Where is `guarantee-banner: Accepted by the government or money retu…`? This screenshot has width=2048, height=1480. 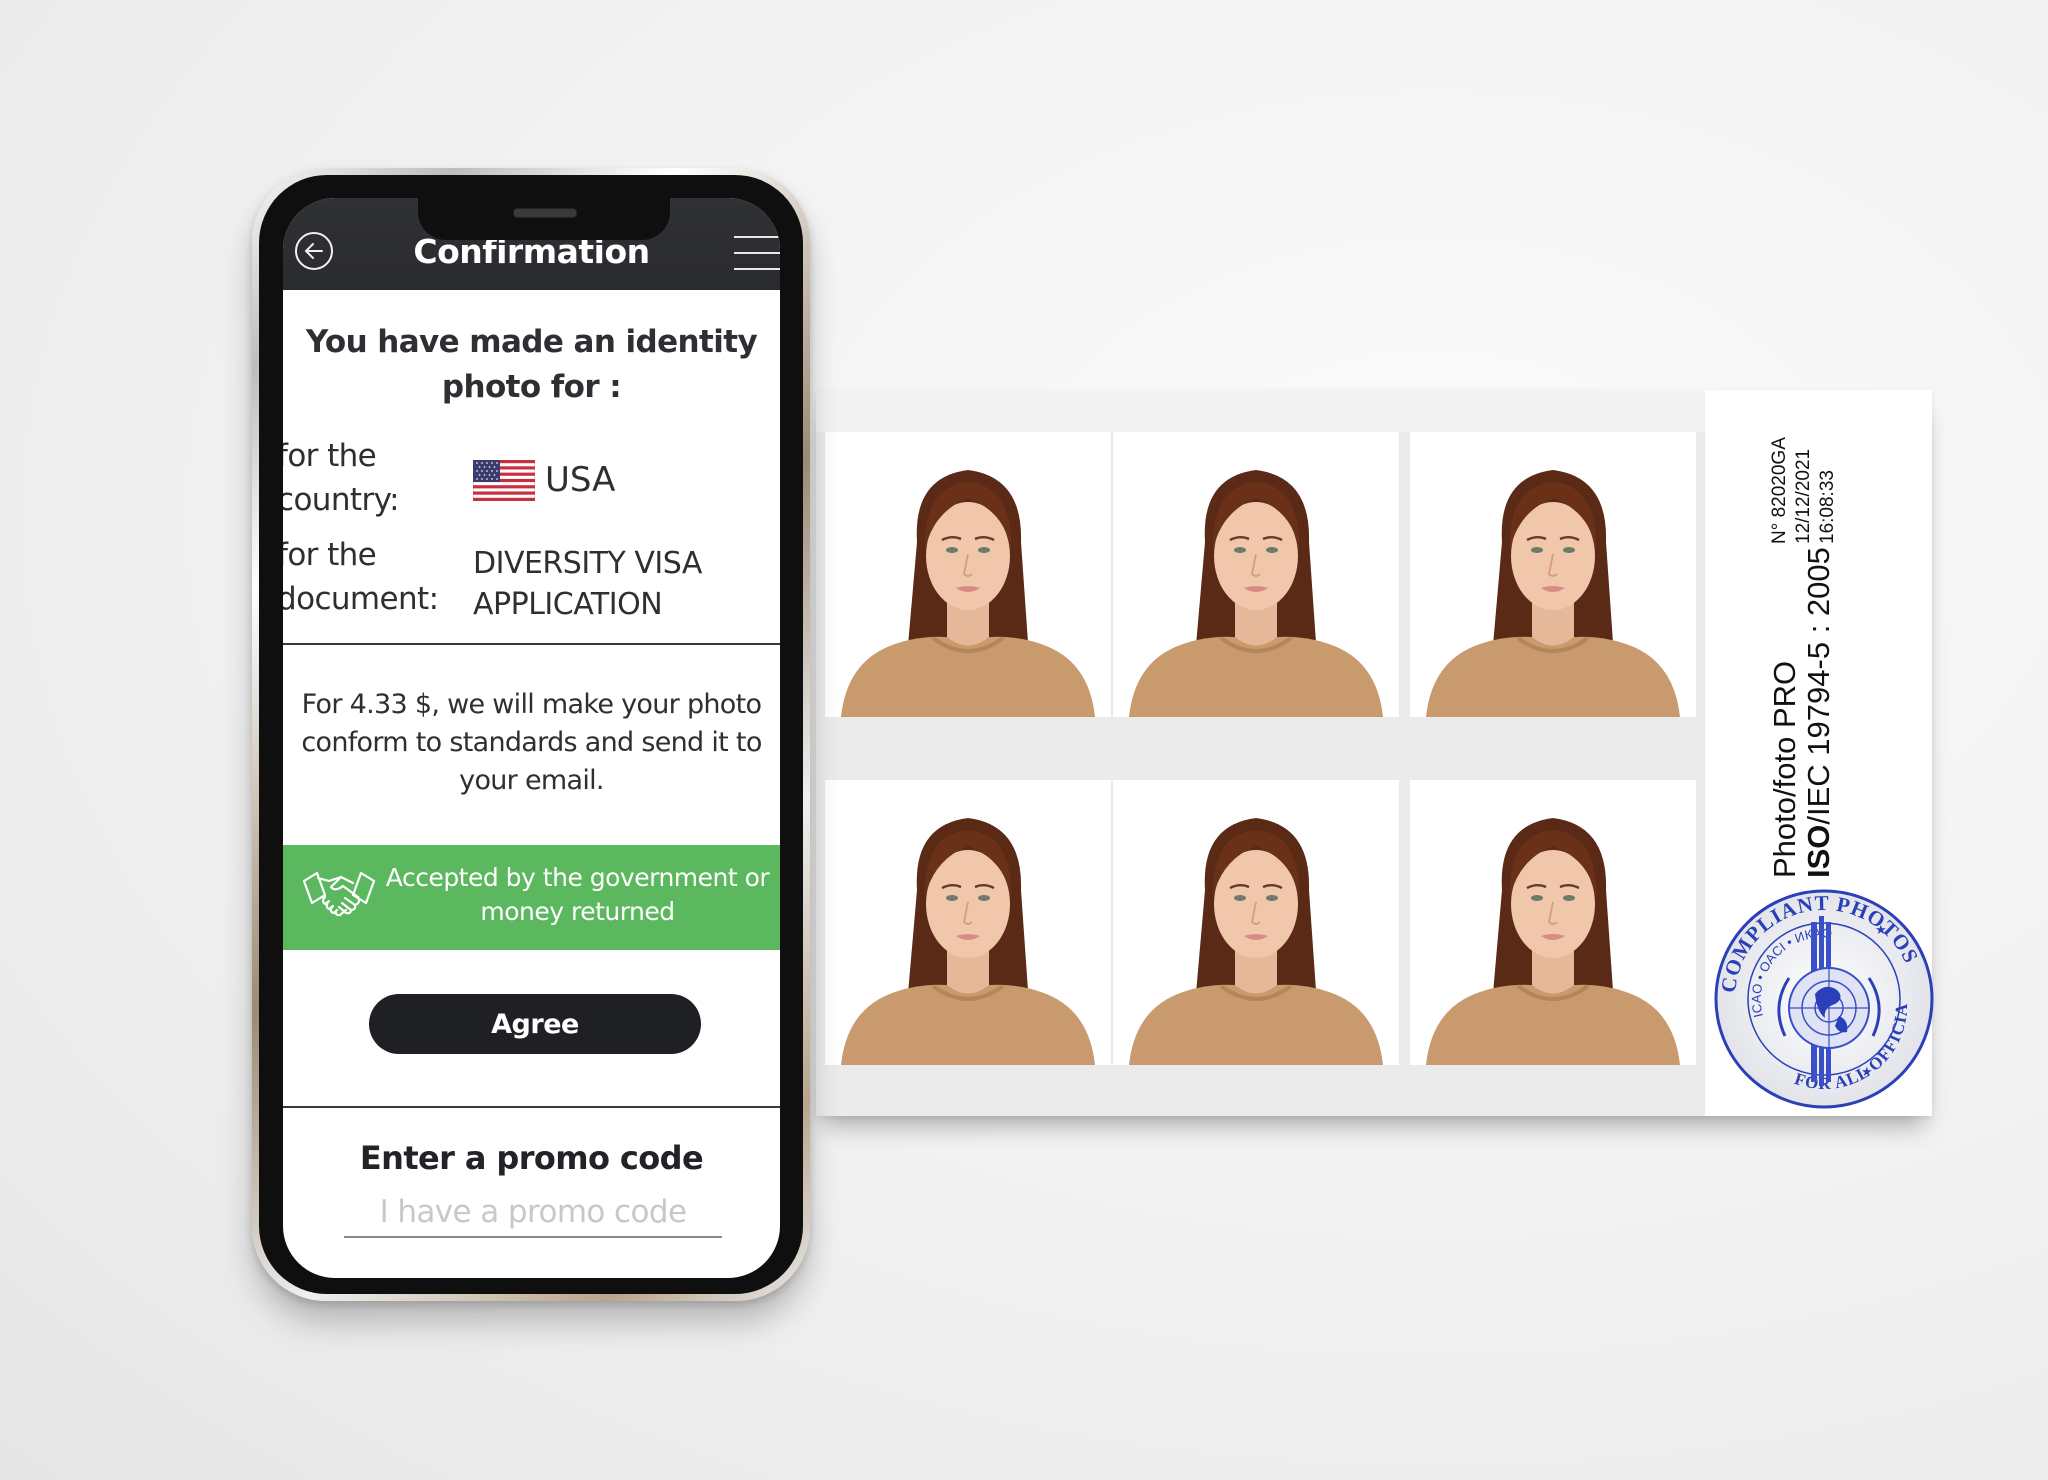
guarantee-banner: Accepted by the government or money retu… is located at coordinates (531, 897).